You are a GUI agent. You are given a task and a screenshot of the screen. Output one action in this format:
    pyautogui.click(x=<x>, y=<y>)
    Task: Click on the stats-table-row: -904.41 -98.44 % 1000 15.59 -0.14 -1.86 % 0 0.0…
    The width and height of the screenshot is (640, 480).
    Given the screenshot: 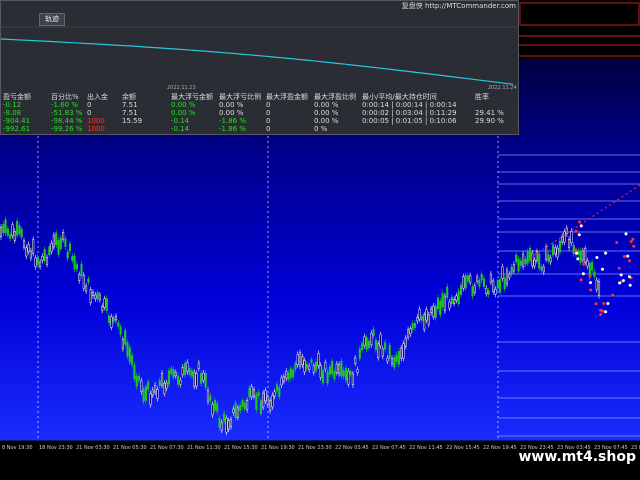 What is the action you would take?
    pyautogui.click(x=259, y=121)
    